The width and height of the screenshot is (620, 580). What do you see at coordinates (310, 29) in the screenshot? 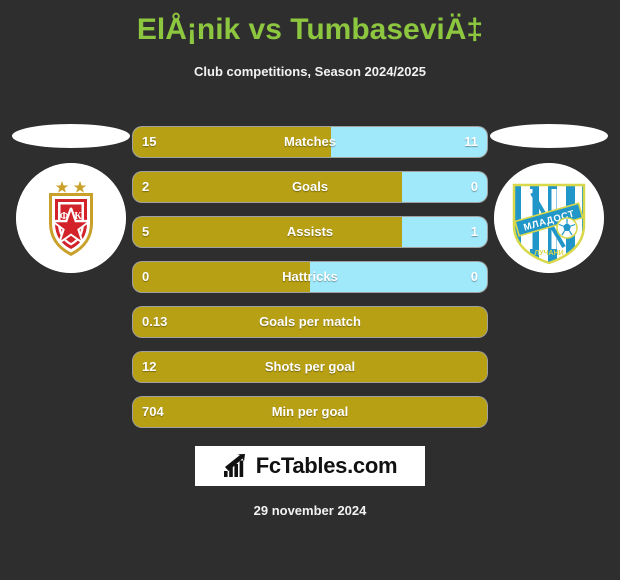
I see `page-title: ElÅ¡nik vs TumbaseviÄ‡` at bounding box center [310, 29].